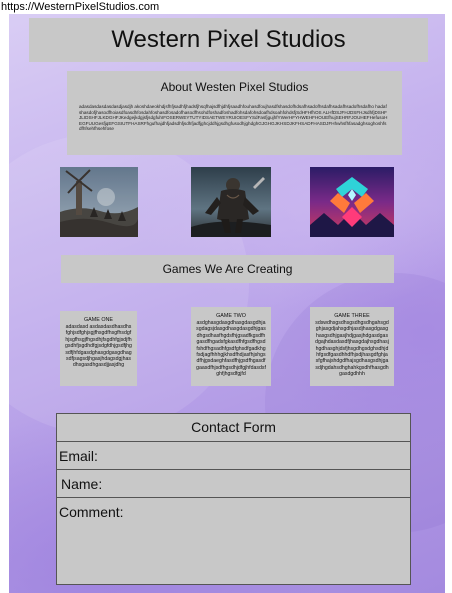 The image size is (452, 593). Describe the element at coordinates (233, 456) in the screenshot. I see `email-field: Email:` at that location.